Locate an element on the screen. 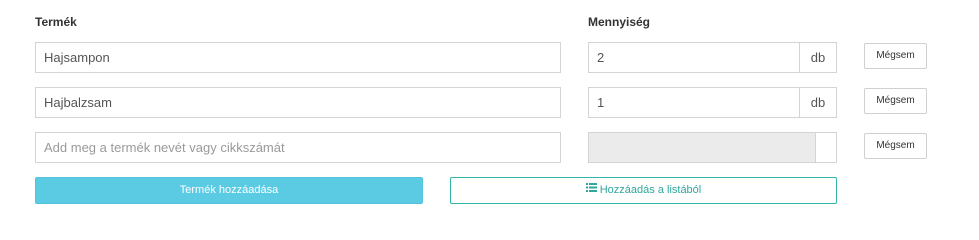  quantity-unit-2: db is located at coordinates (817, 102).